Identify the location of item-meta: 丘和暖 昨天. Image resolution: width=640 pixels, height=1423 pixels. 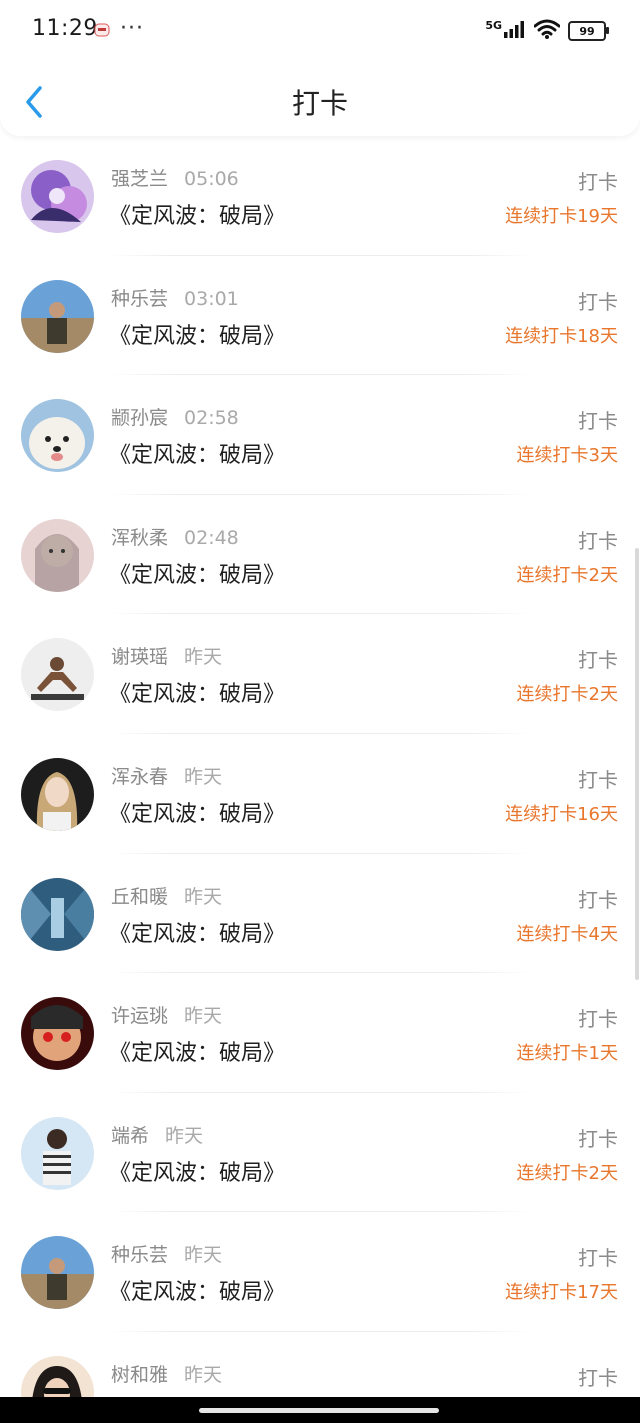
(166, 895).